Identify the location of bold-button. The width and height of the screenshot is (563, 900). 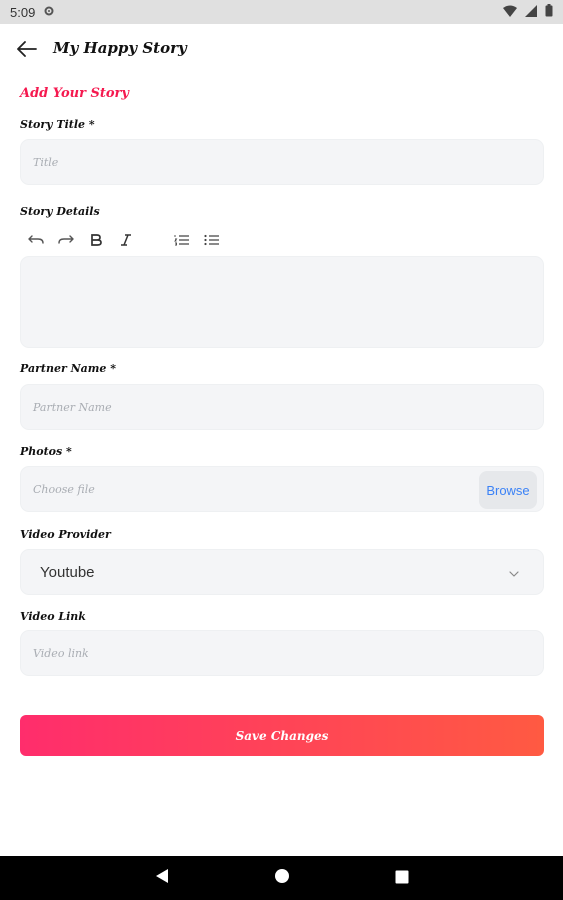
(96, 240).